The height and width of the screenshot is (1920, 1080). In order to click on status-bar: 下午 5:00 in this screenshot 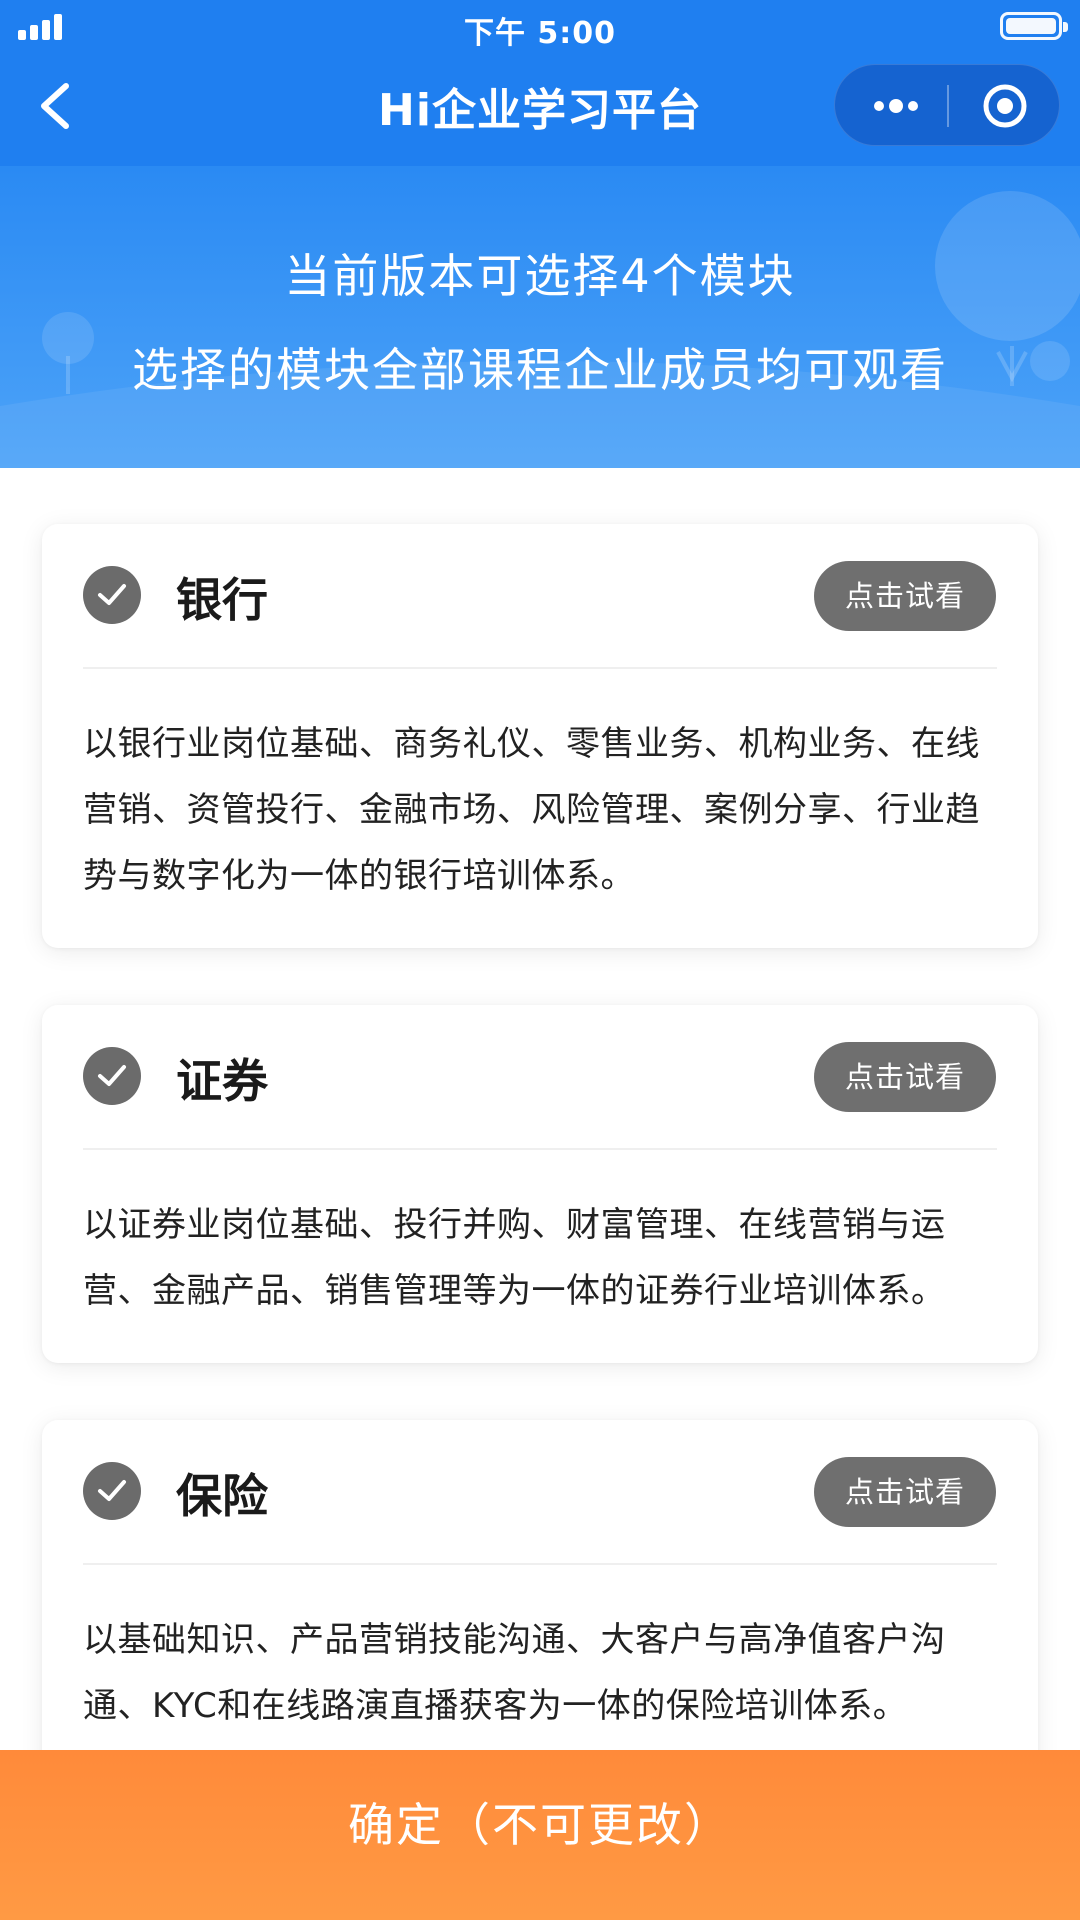, I will do `click(540, 26)`.